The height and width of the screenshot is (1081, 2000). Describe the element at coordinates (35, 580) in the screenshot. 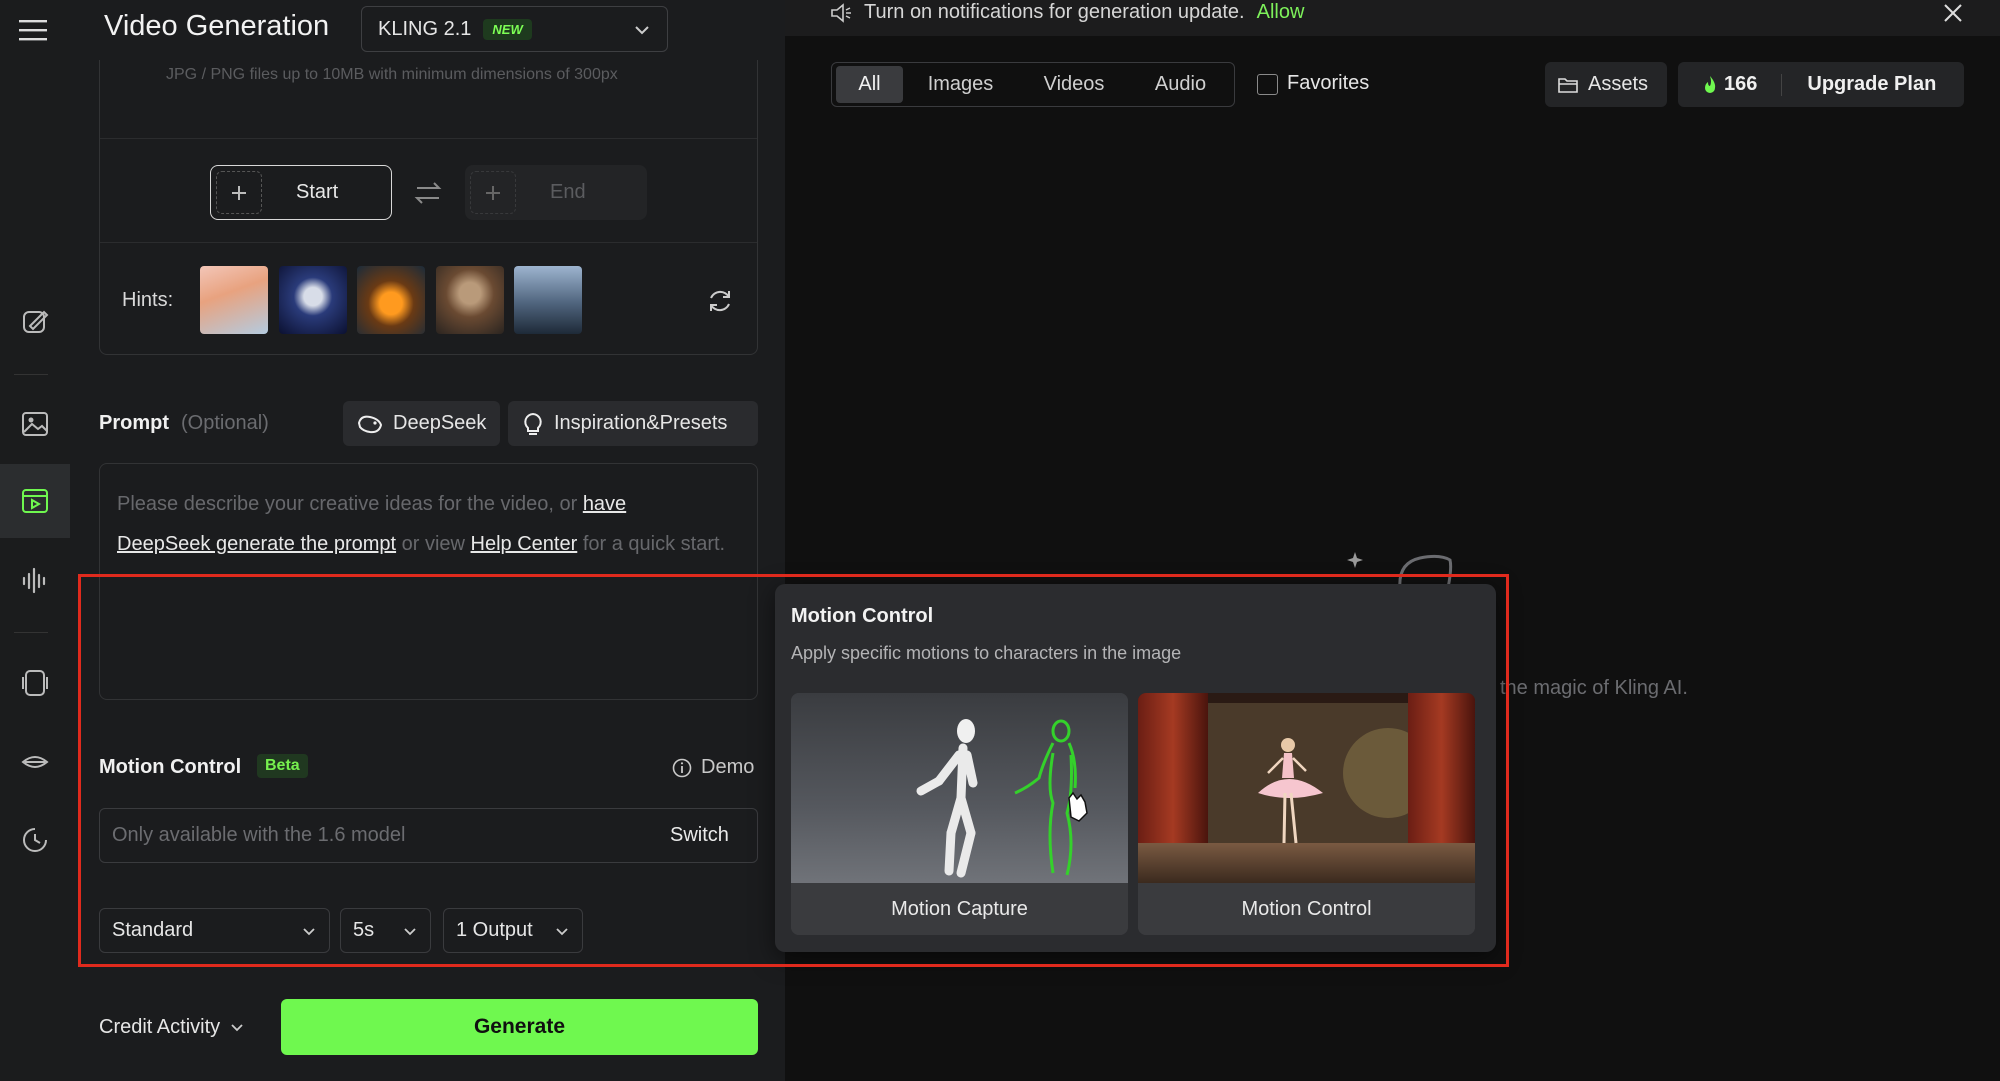

I see `audio-icon` at that location.